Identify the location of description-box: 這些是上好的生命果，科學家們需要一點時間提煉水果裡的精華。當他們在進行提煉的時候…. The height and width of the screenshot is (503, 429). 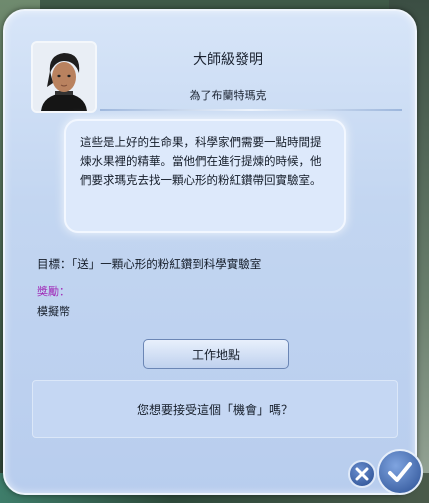
(205, 176).